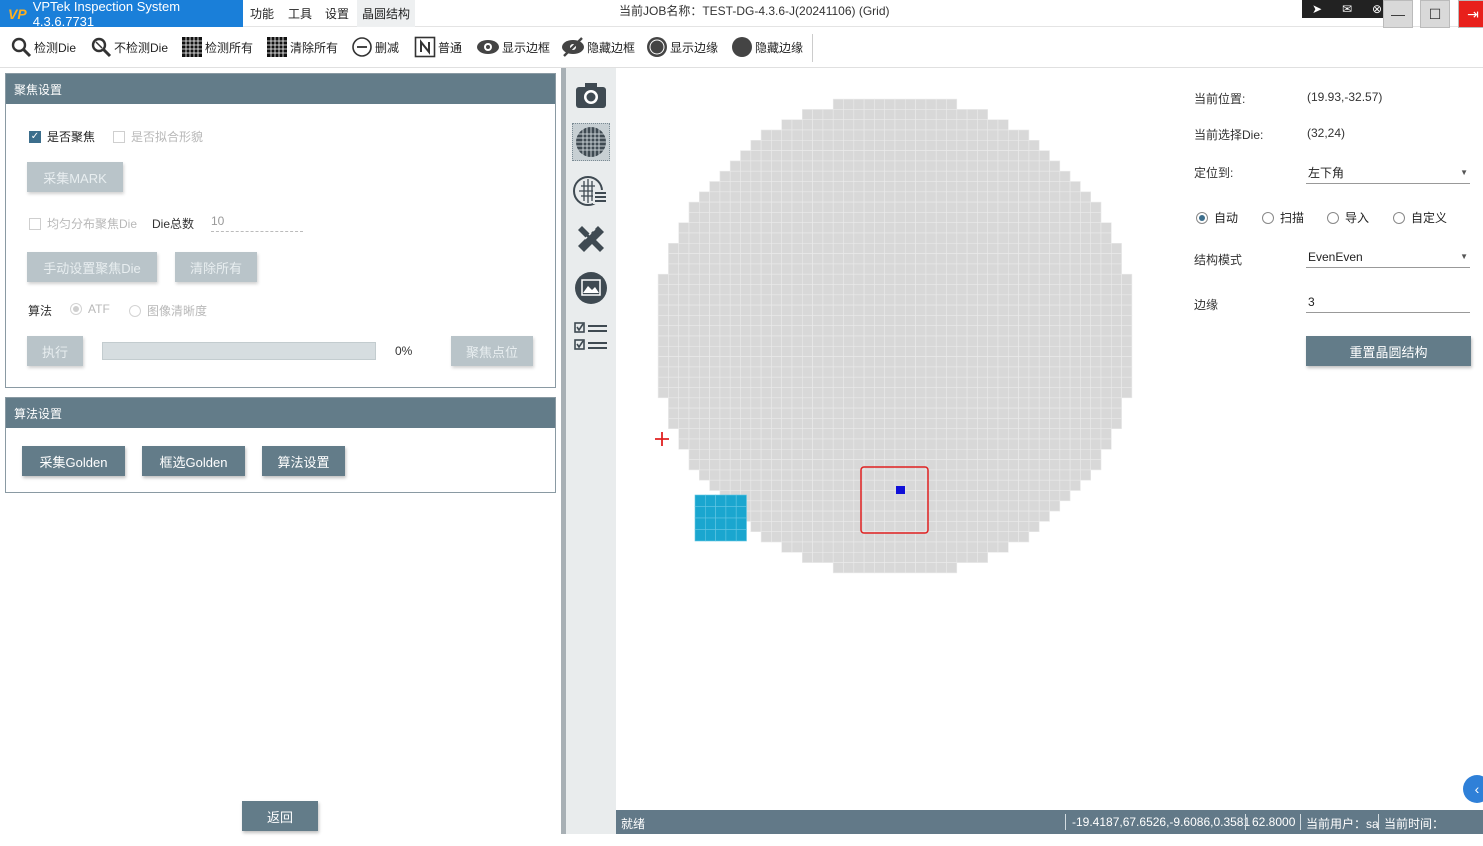 Image resolution: width=1483 pixels, height=846 pixels. I want to click on wafer-list-icon, so click(591, 191).